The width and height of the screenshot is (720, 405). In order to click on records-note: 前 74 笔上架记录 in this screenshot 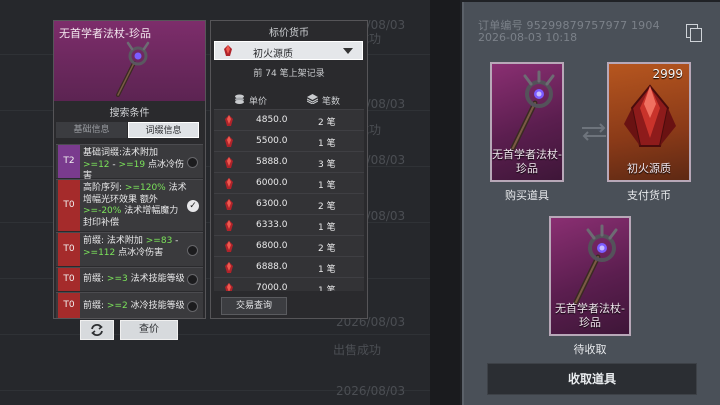, I will do `click(289, 74)`.